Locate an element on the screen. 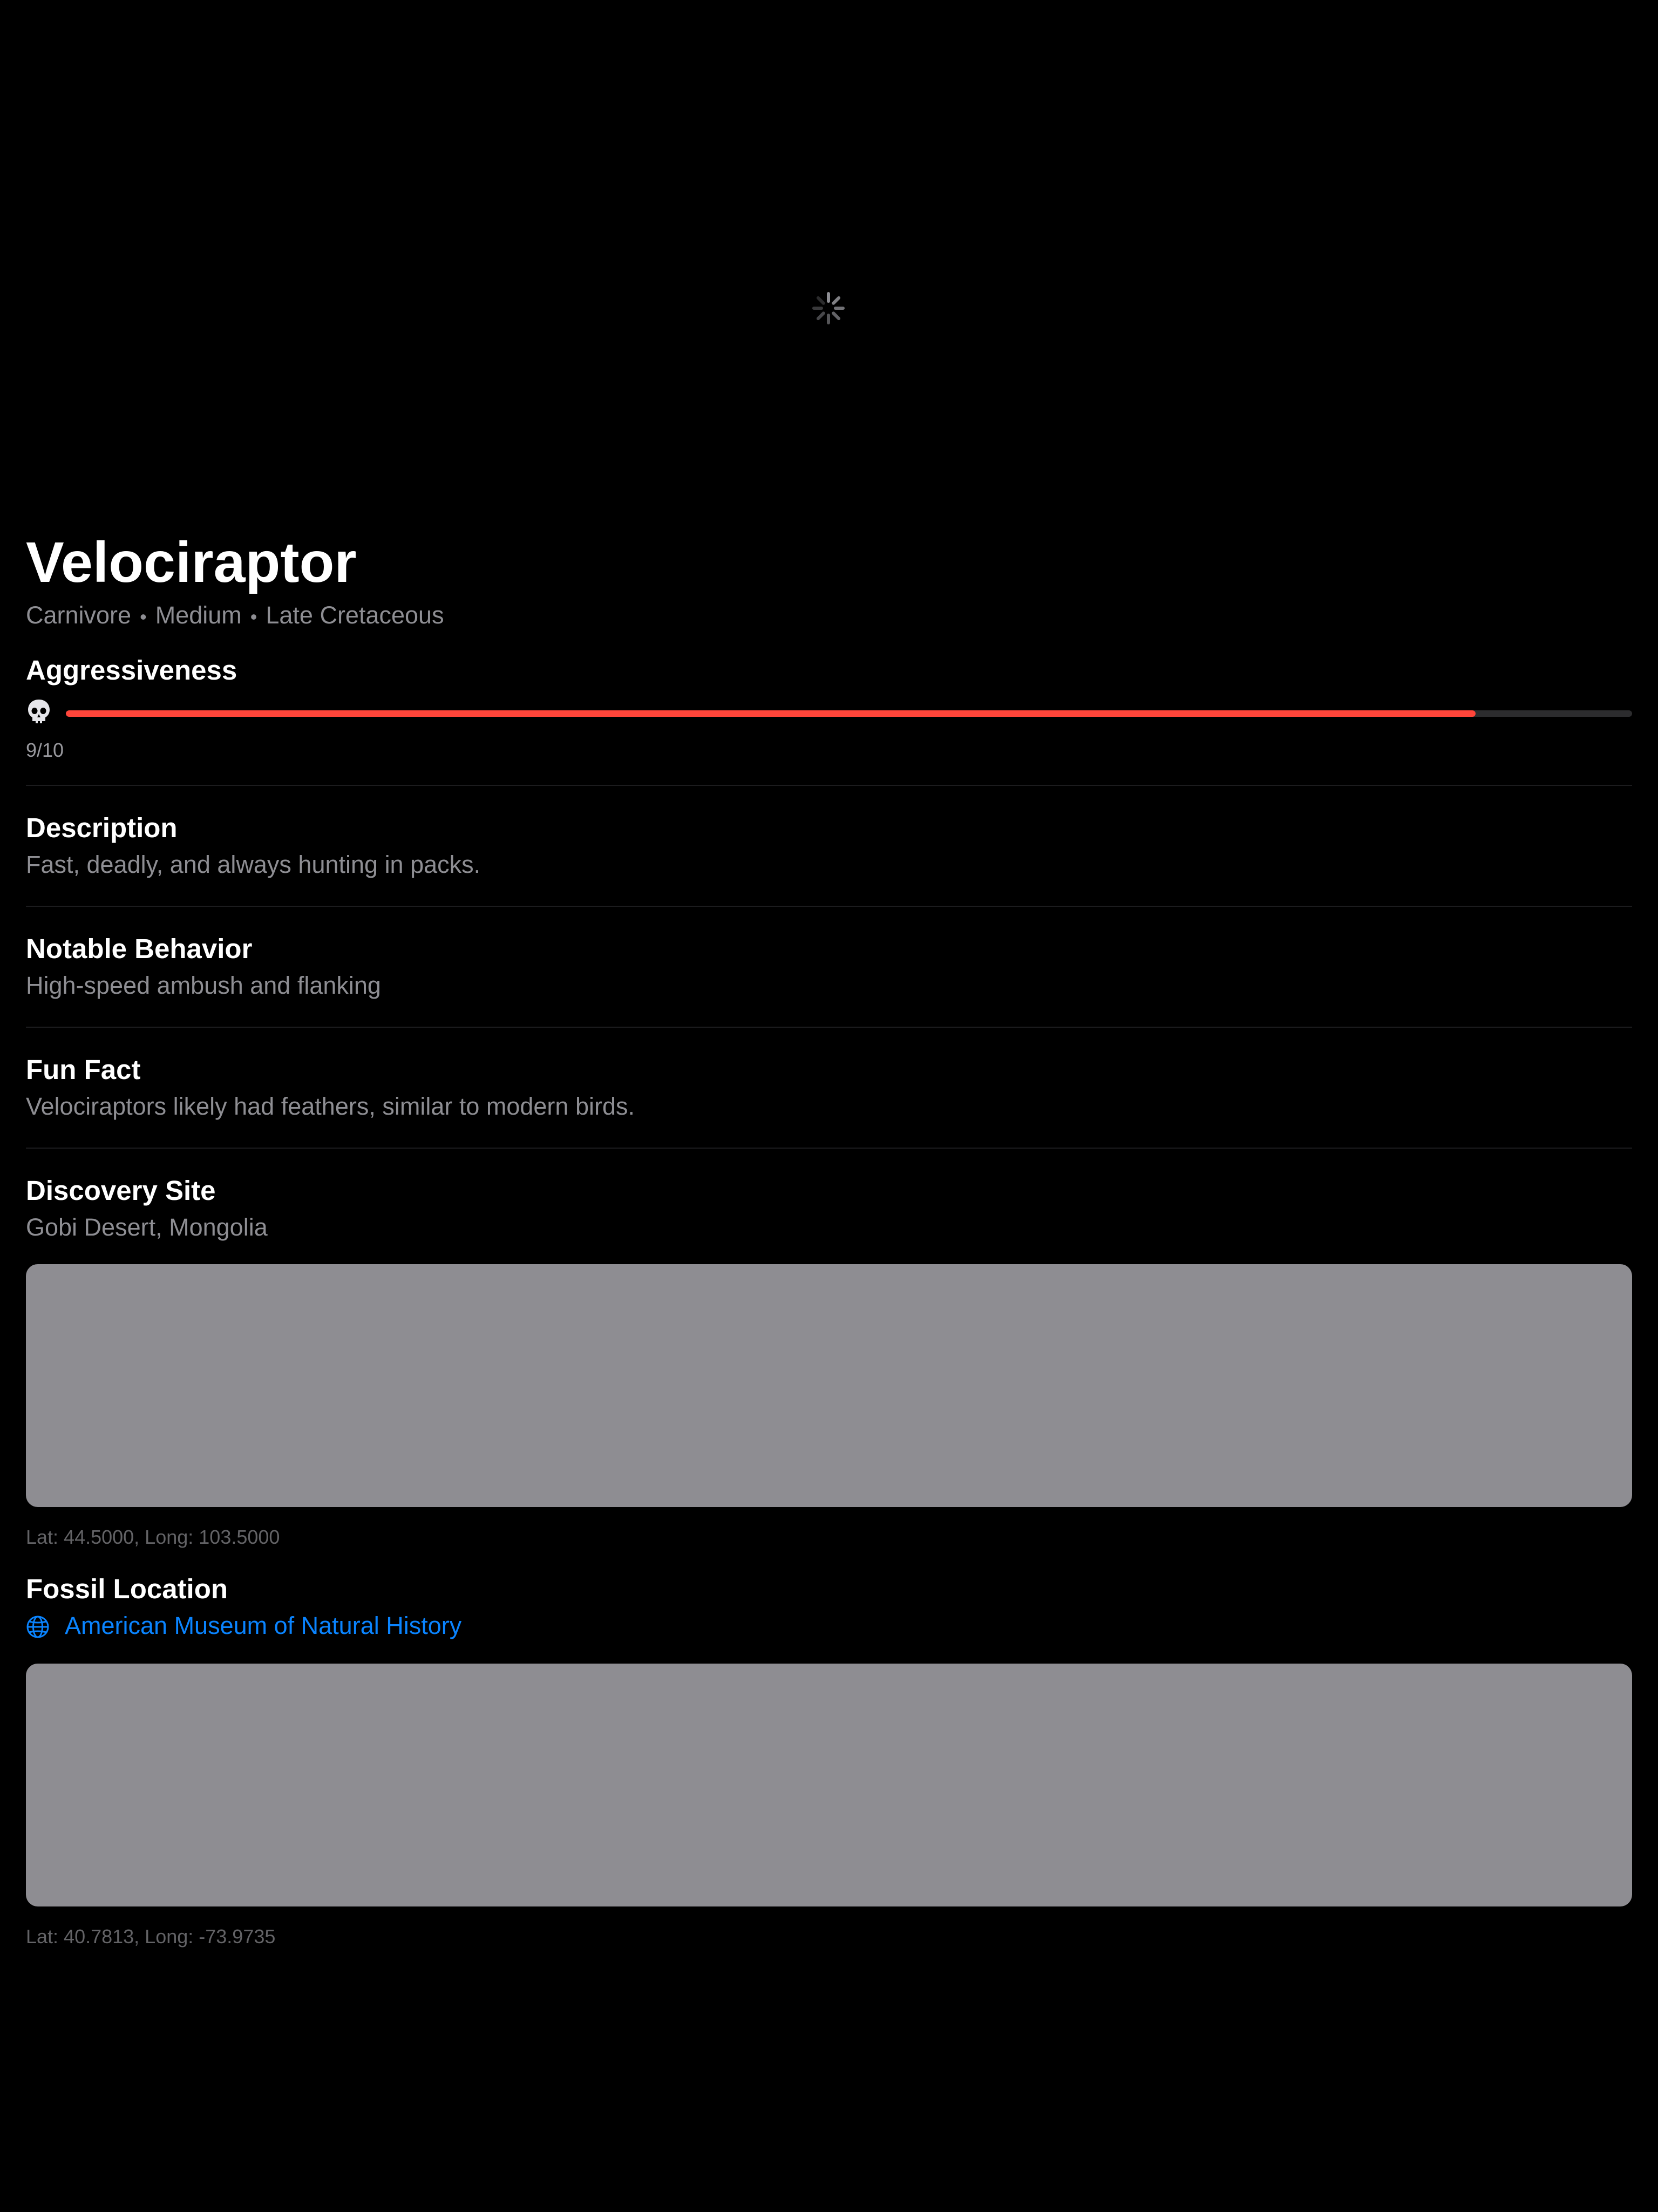 The image size is (1658, 2212). museum-link: American Museum of Natural History is located at coordinates (263, 1626).